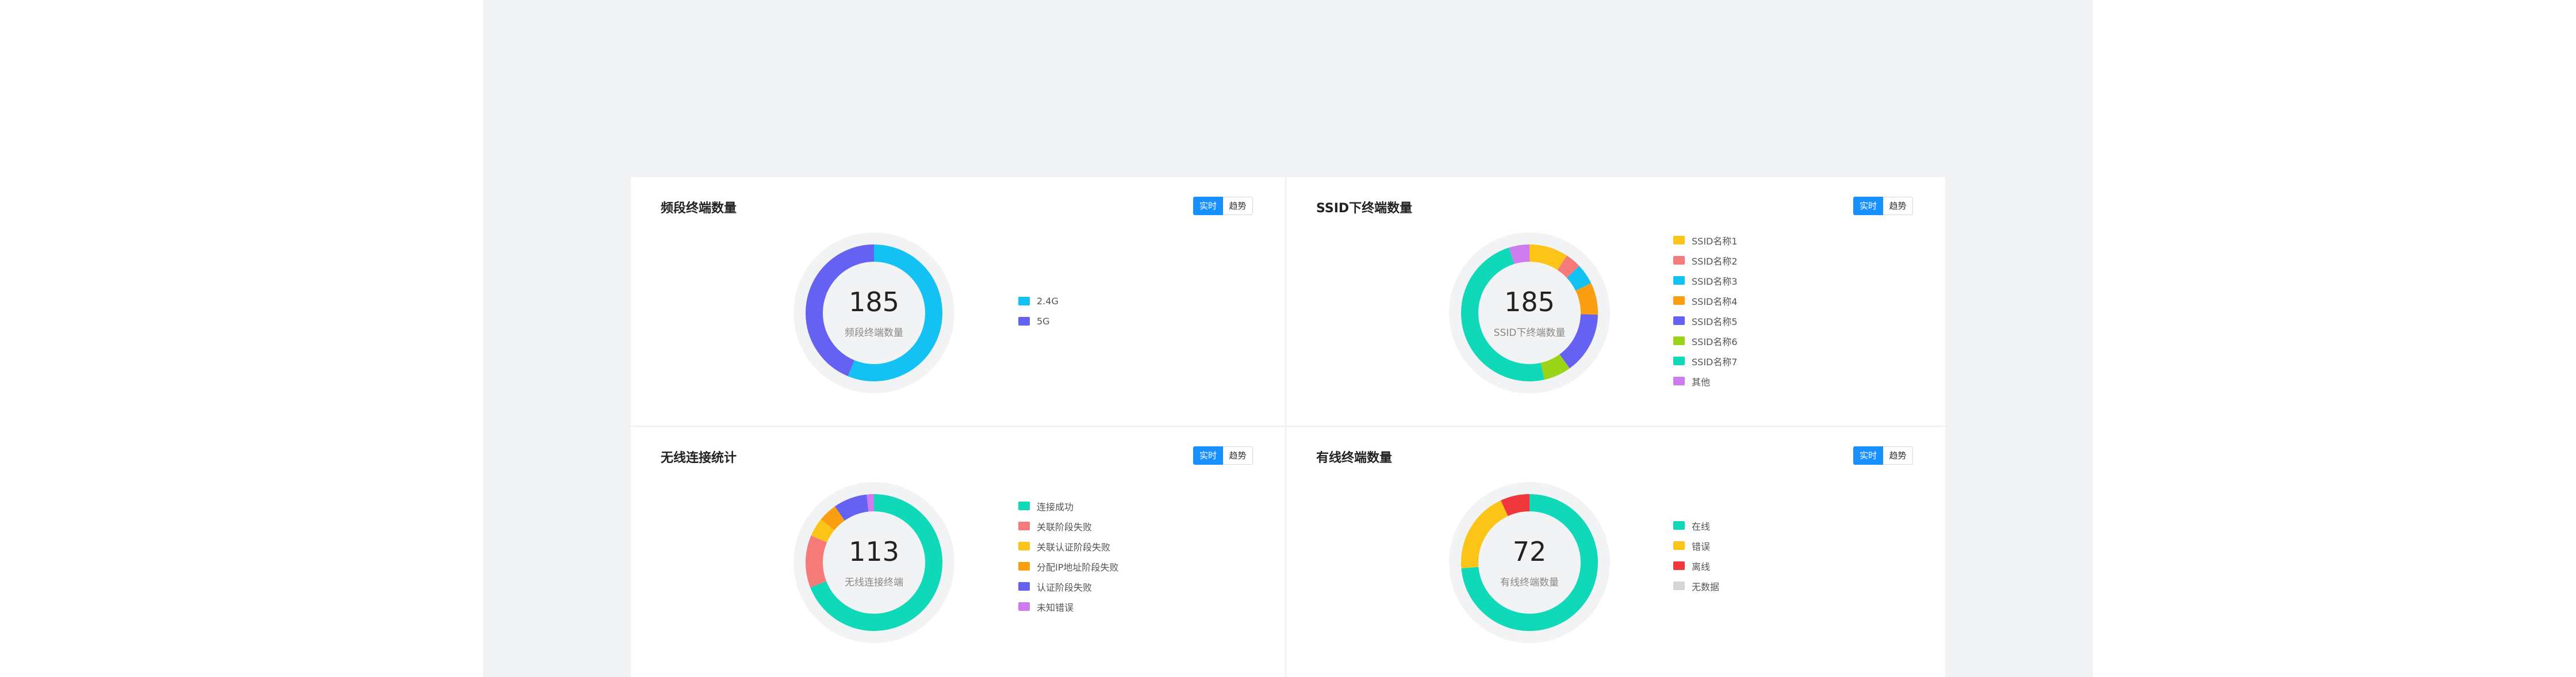 The width and height of the screenshot is (2576, 677). I want to click on legend-item: 认证阶段失败, so click(1068, 586).